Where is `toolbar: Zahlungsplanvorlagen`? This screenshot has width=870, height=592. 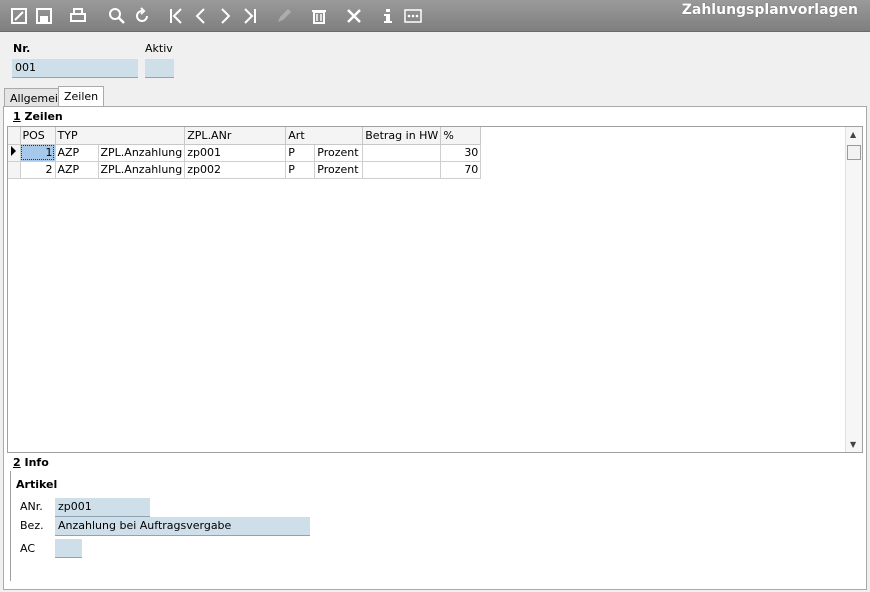
toolbar: Zahlungsplanvorlagen is located at coordinates (435, 16).